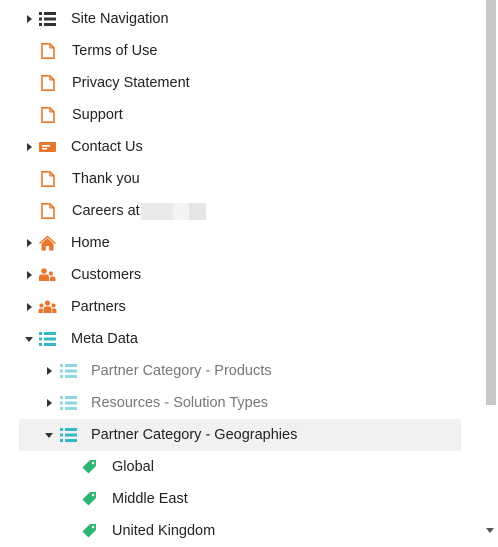 The height and width of the screenshot is (547, 498). Describe the element at coordinates (490, 530) in the screenshot. I see `scroll-down-arrow-icon` at that location.